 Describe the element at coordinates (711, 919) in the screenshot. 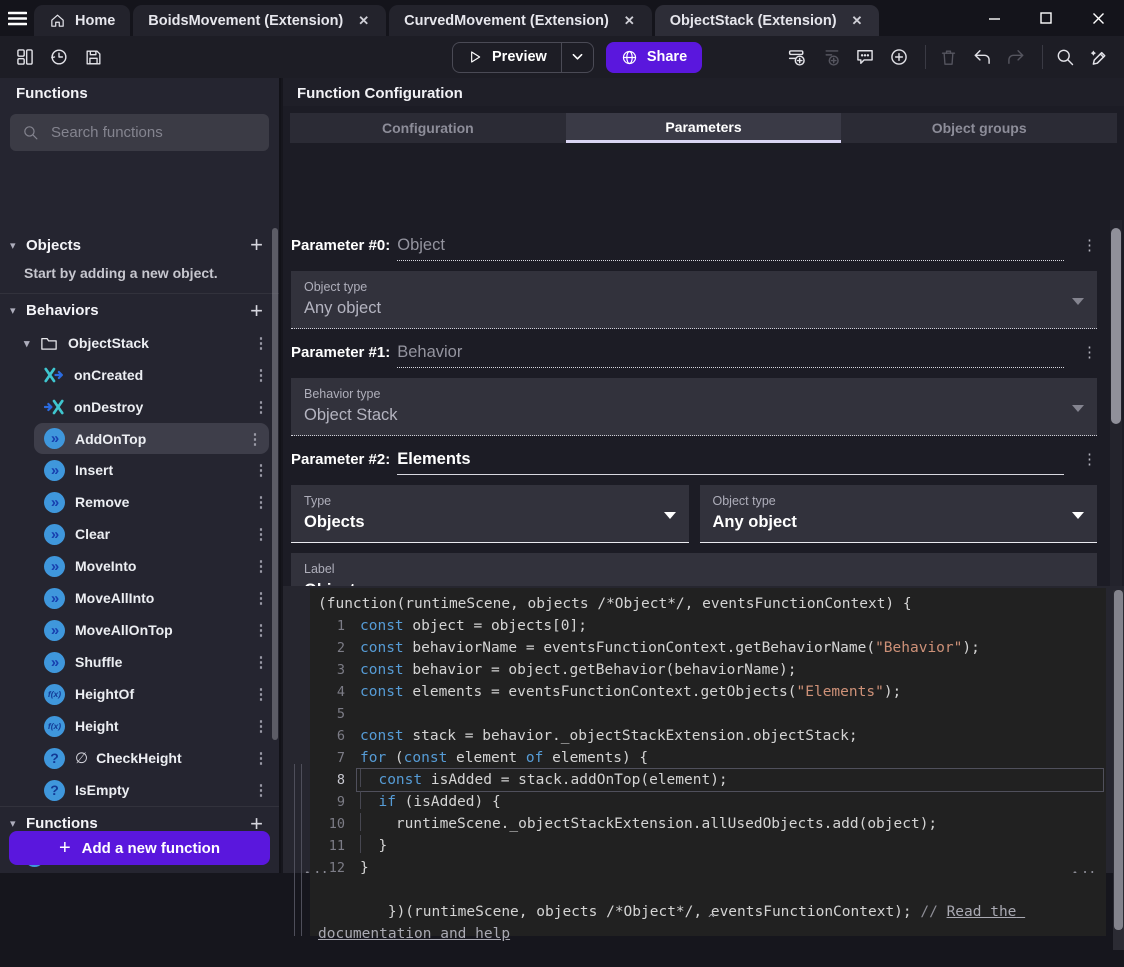

I see `editor-resize-caret: ^` at that location.